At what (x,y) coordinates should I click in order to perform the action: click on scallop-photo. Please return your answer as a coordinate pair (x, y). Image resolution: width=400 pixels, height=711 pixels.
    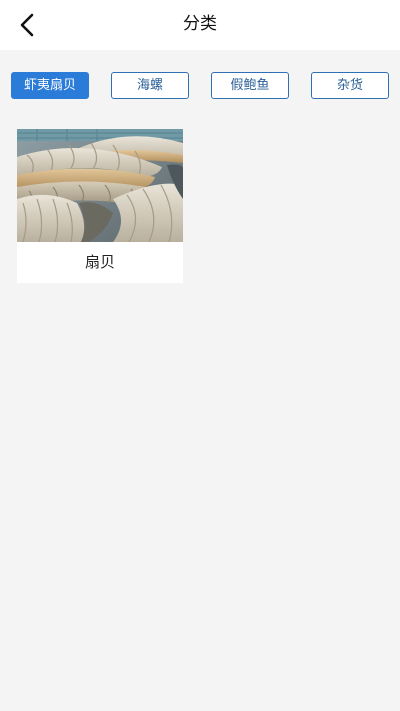
    Looking at the image, I should click on (100, 185).